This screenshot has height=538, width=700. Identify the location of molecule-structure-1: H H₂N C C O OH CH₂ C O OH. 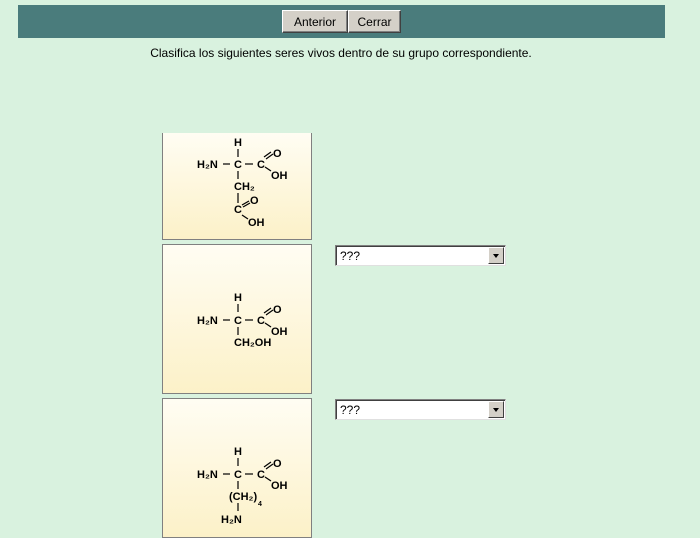
(242, 183).